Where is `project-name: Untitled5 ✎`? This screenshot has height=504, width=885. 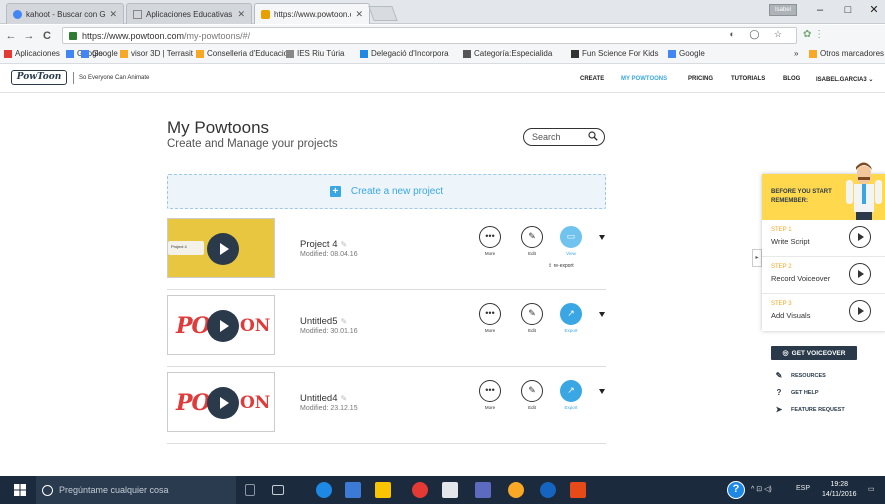
project-name: Untitled5 ✎ is located at coordinates (323, 321).